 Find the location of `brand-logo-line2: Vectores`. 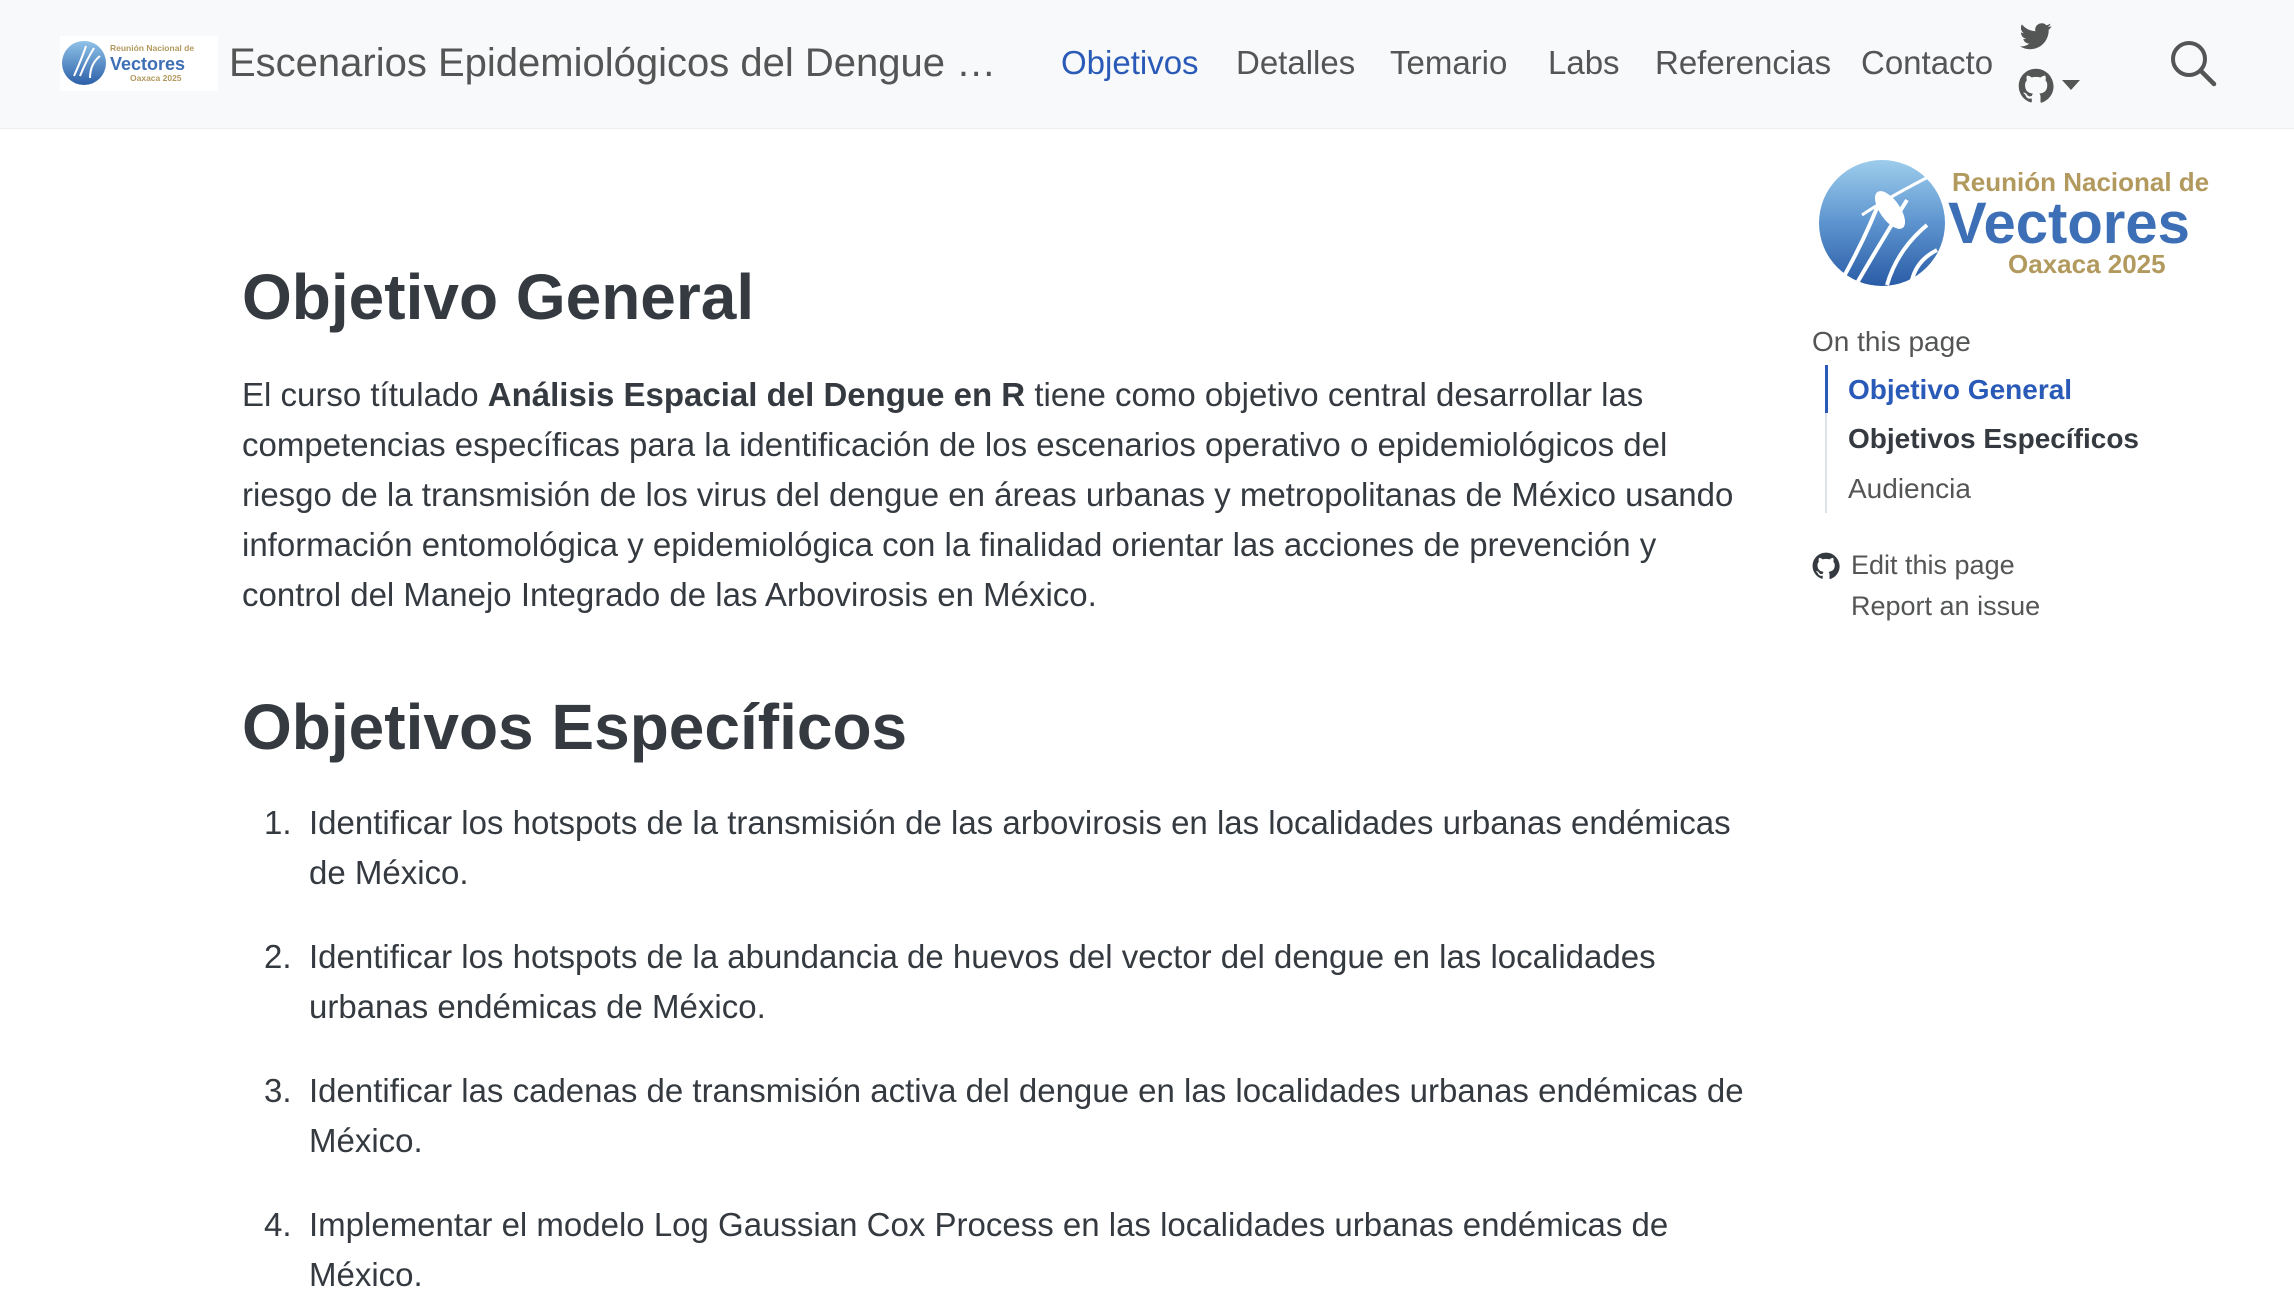

brand-logo-line2: Vectores is located at coordinates (147, 64).